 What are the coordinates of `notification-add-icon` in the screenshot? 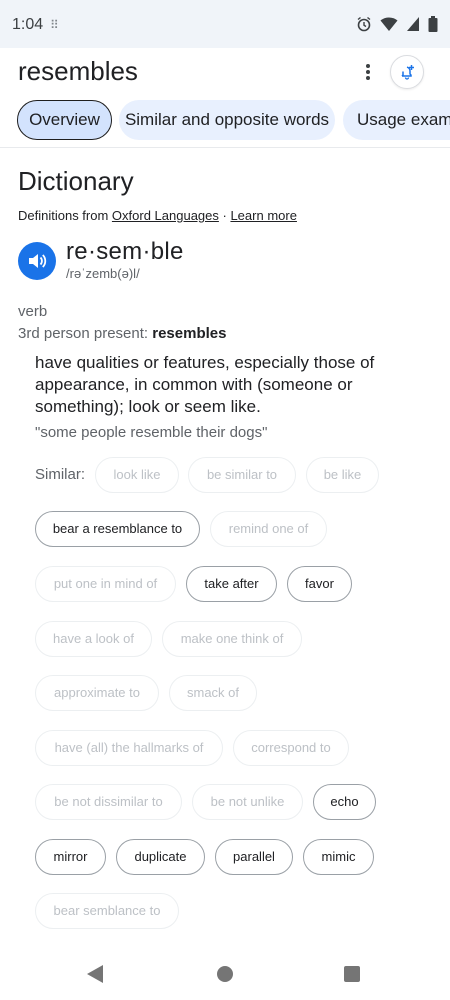 It's located at (407, 72).